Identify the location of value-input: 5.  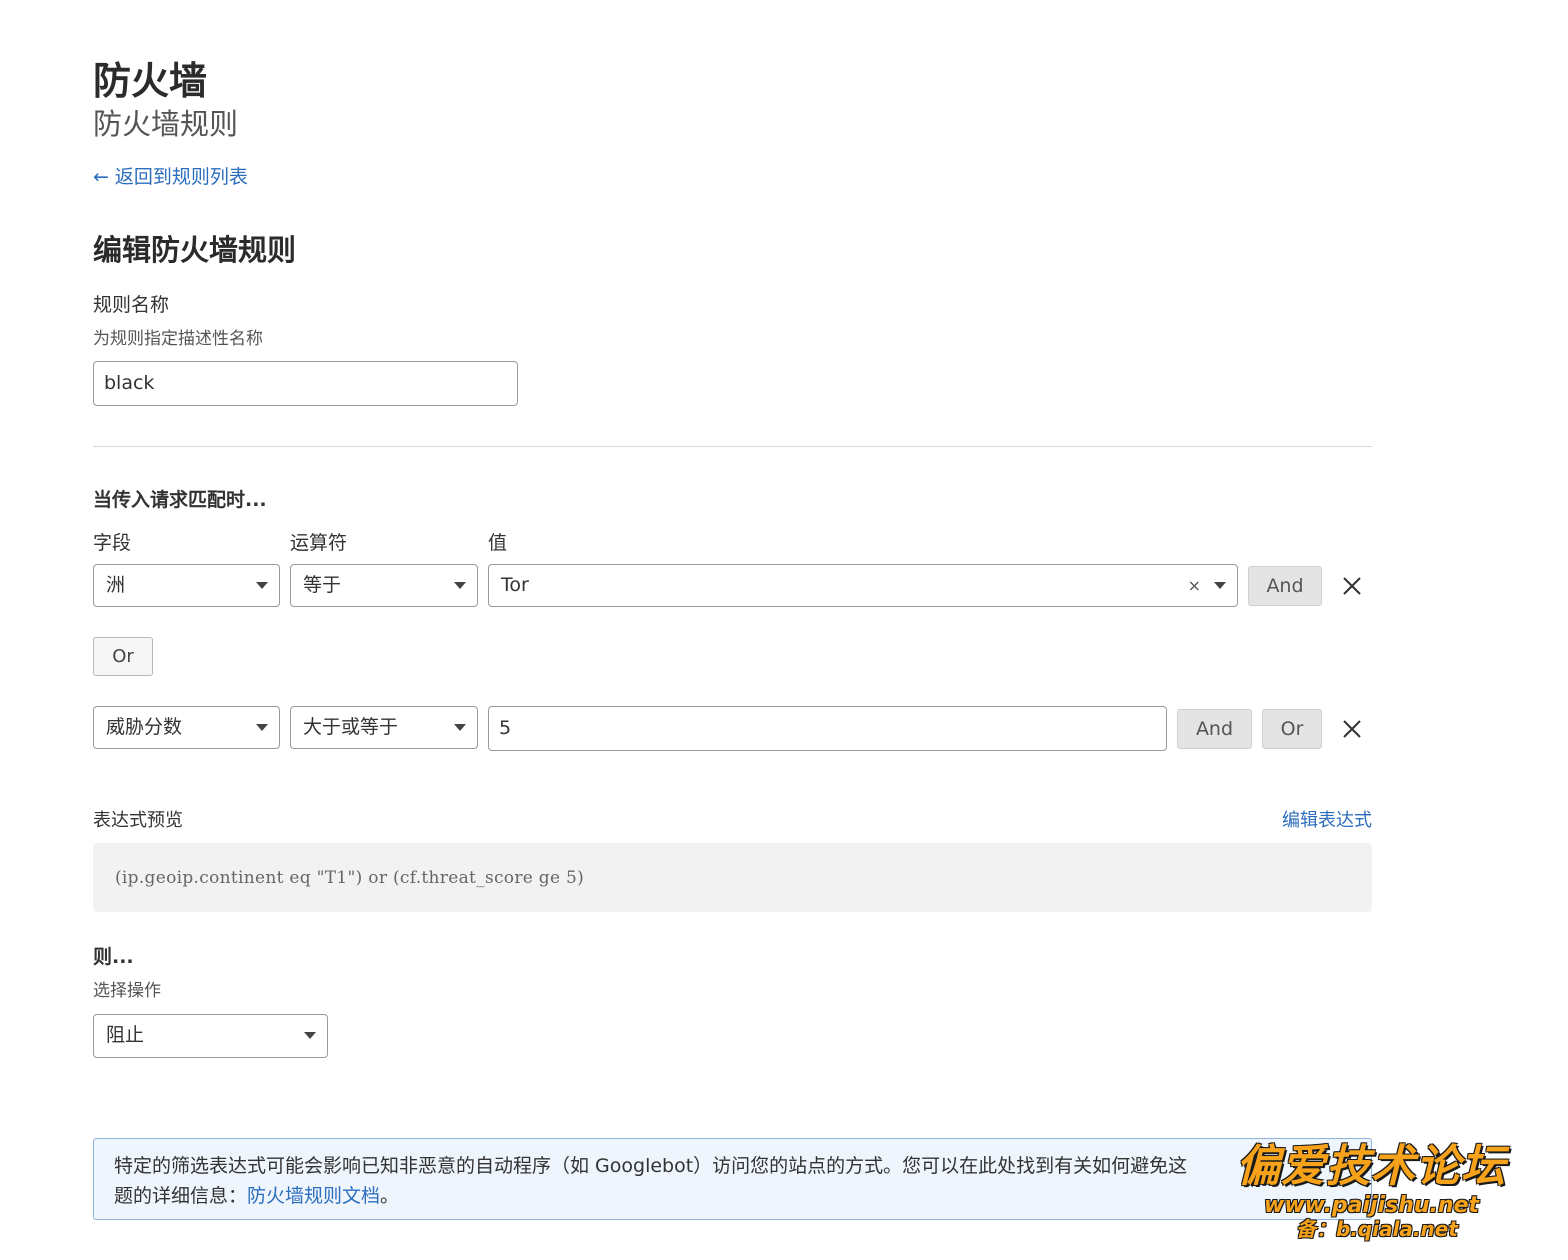
(827, 728).